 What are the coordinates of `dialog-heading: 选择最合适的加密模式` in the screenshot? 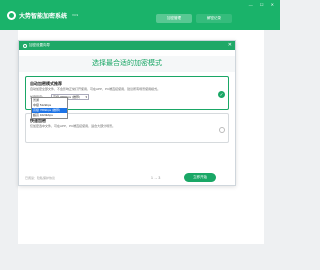 It's located at (127, 64).